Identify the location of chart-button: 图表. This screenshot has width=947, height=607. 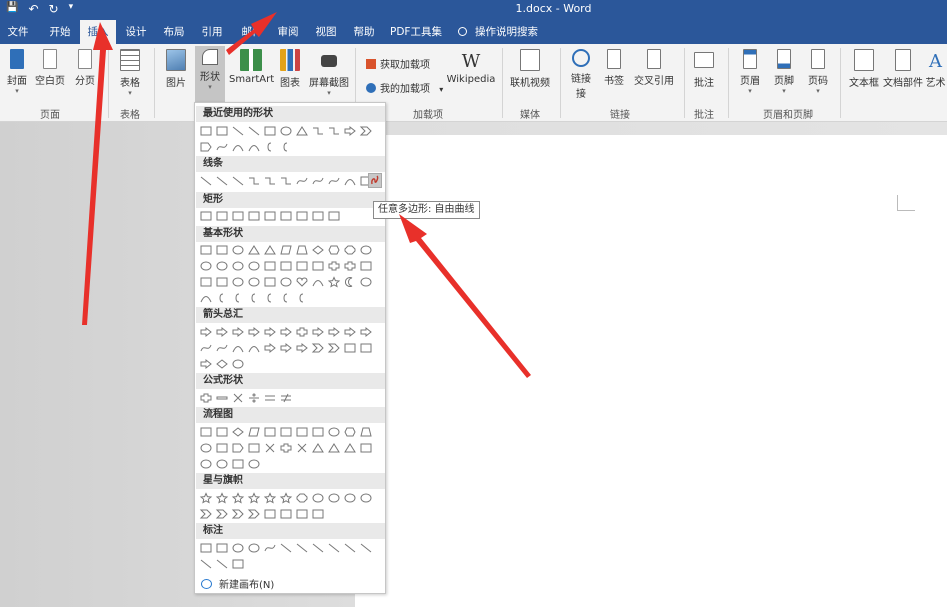
(290, 69).